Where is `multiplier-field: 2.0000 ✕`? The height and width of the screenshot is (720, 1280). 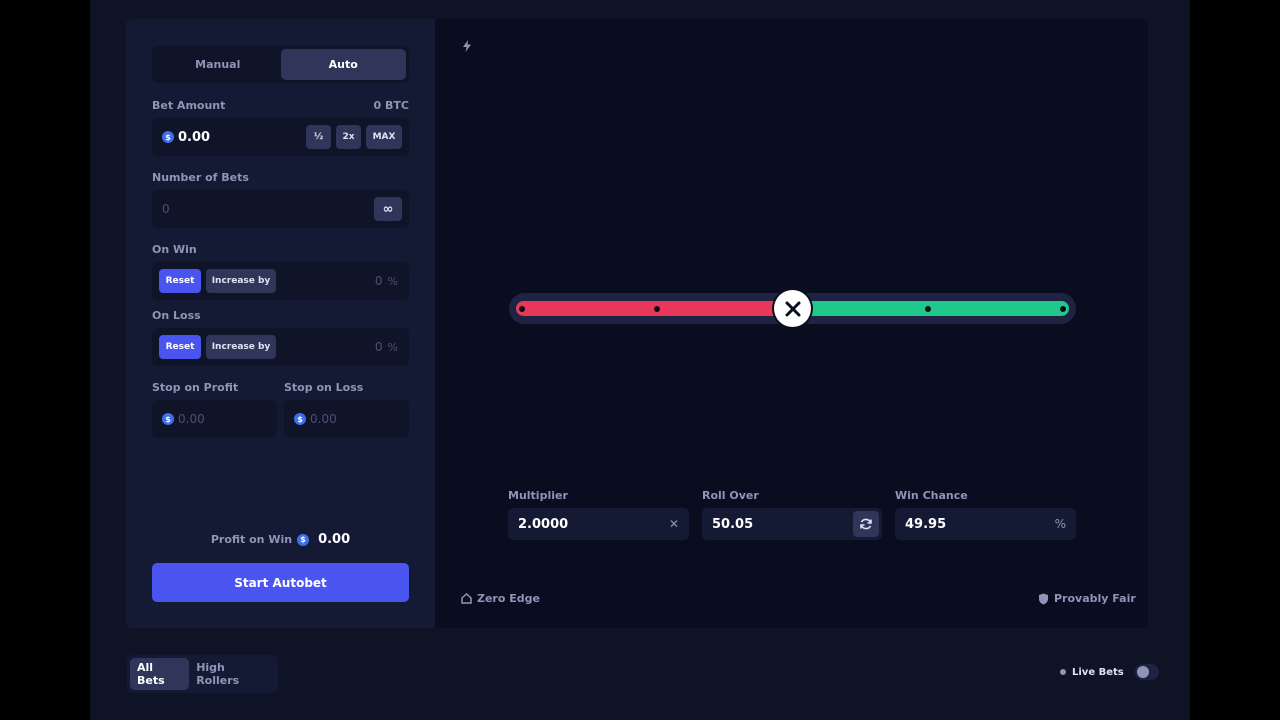 multiplier-field: 2.0000 ✕ is located at coordinates (598, 524).